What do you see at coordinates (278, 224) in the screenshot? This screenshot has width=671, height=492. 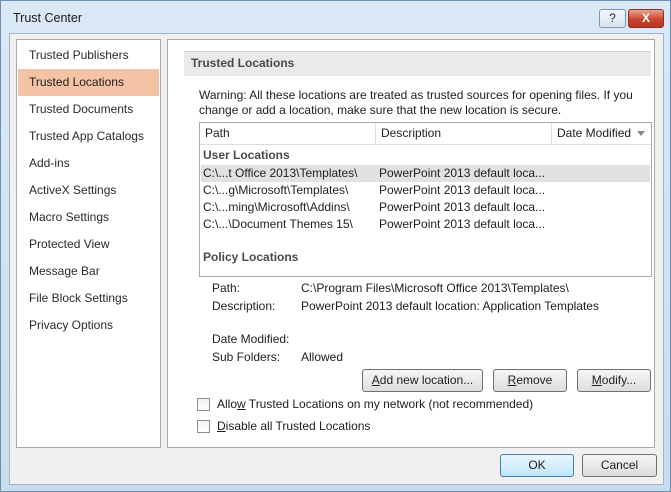 I see `row-path: C:\...\Document Themes 15\` at bounding box center [278, 224].